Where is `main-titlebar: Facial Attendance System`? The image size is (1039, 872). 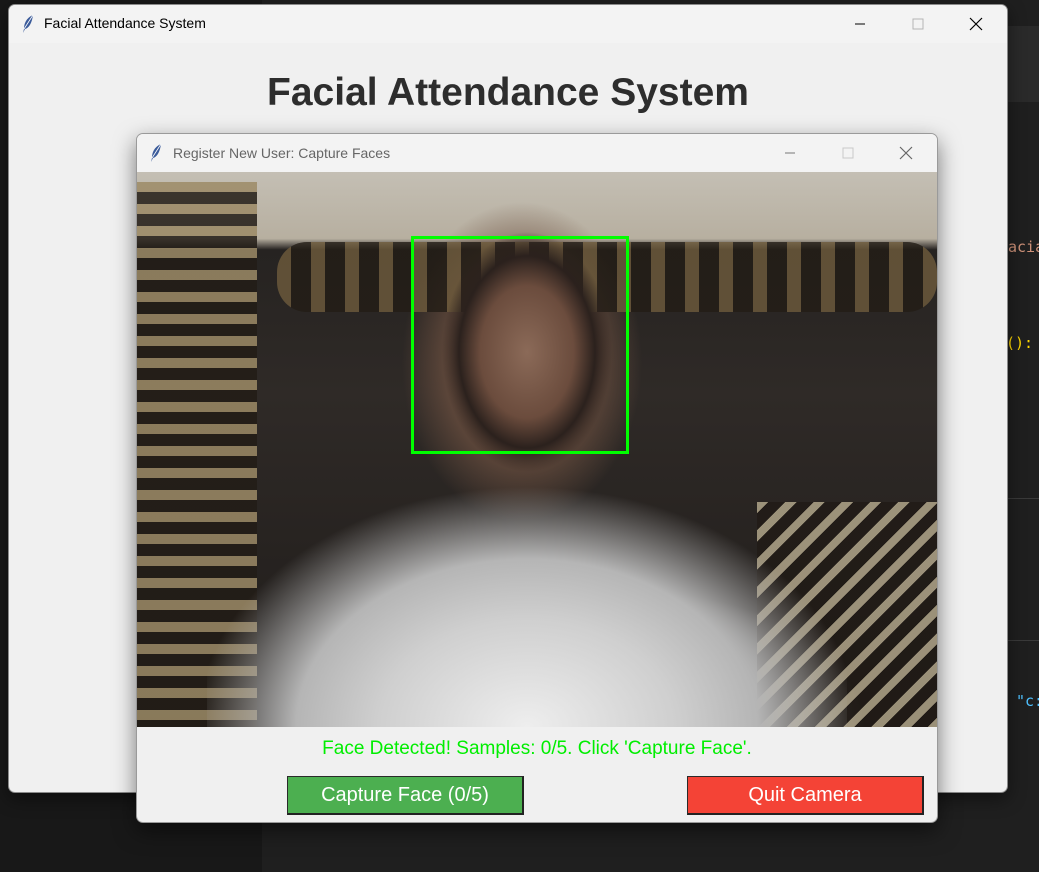
main-titlebar: Facial Attendance System is located at coordinates (508, 24).